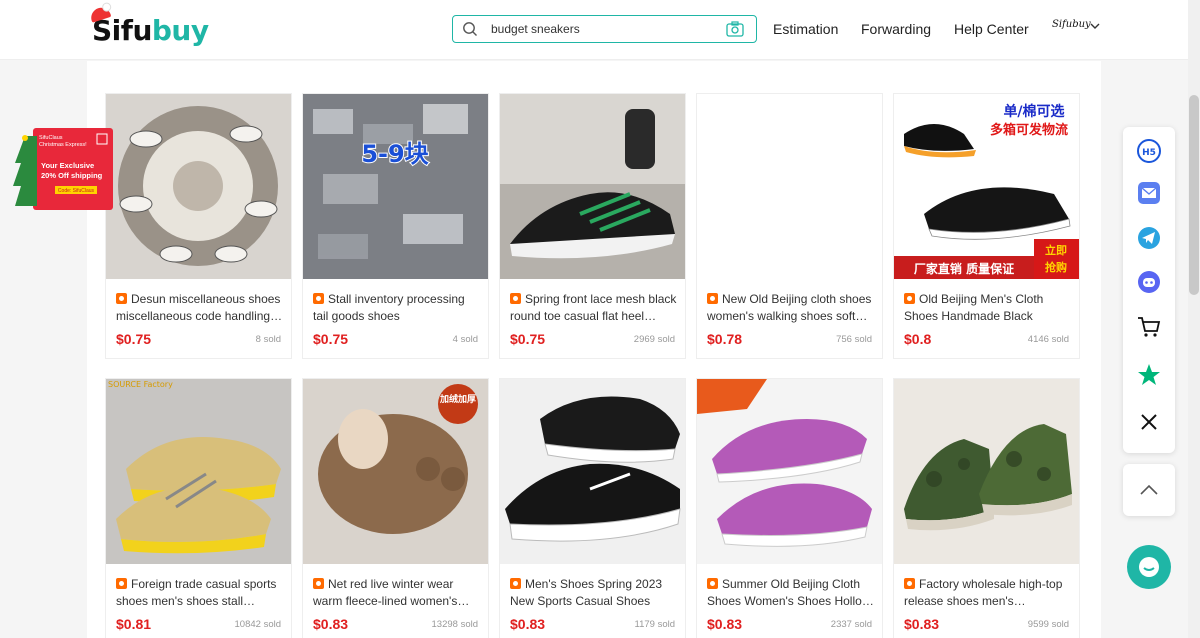 This screenshot has width=1200, height=638. What do you see at coordinates (654, 339) in the screenshot?
I see `sold-count: 2969 sold` at bounding box center [654, 339].